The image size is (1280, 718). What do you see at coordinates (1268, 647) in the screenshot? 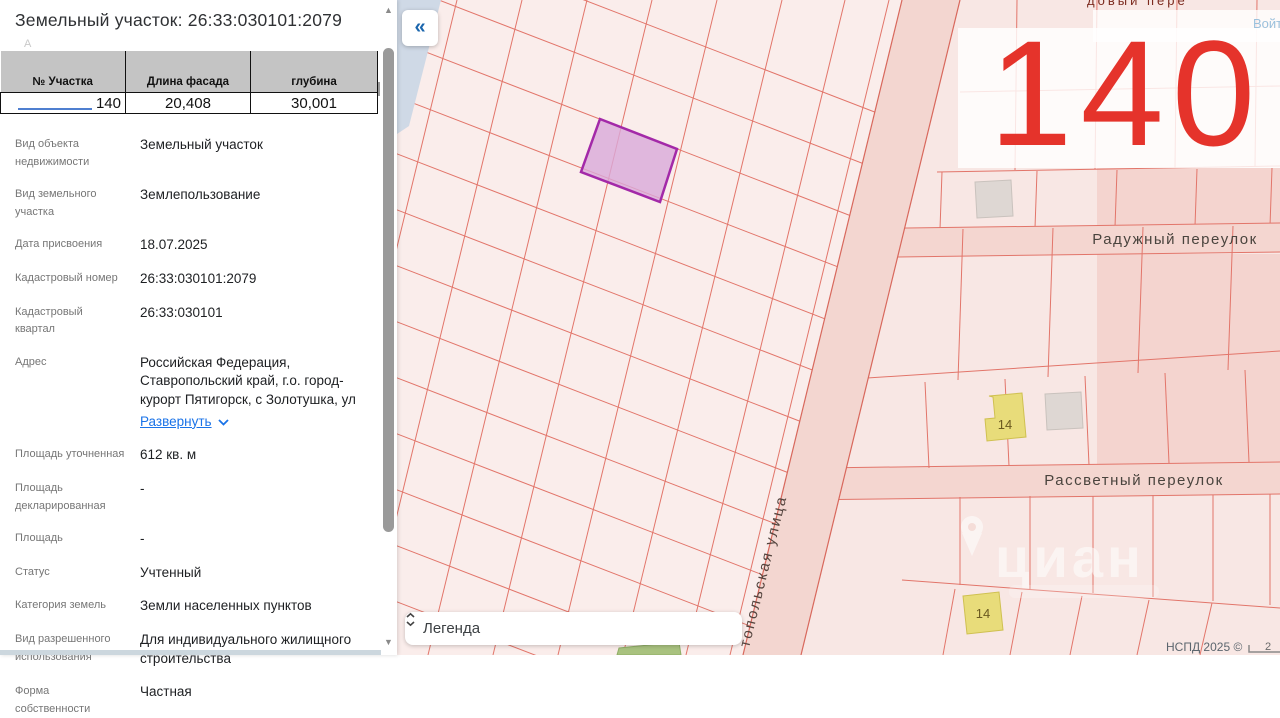
I see `scale-label-fragment: 2` at bounding box center [1268, 647].